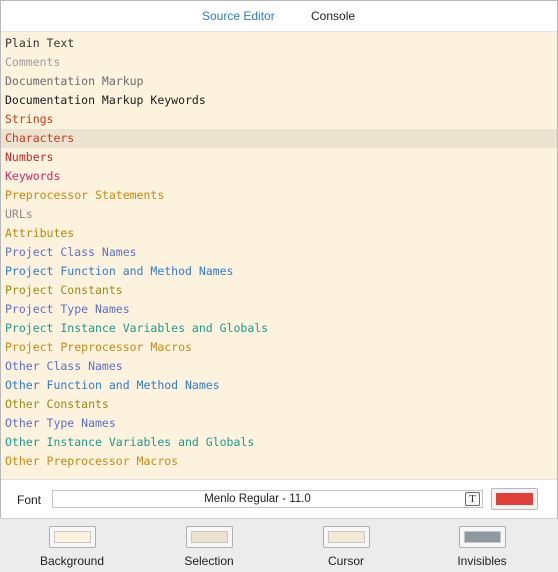 The image size is (558, 572). I want to click on selection-color-well, so click(209, 537).